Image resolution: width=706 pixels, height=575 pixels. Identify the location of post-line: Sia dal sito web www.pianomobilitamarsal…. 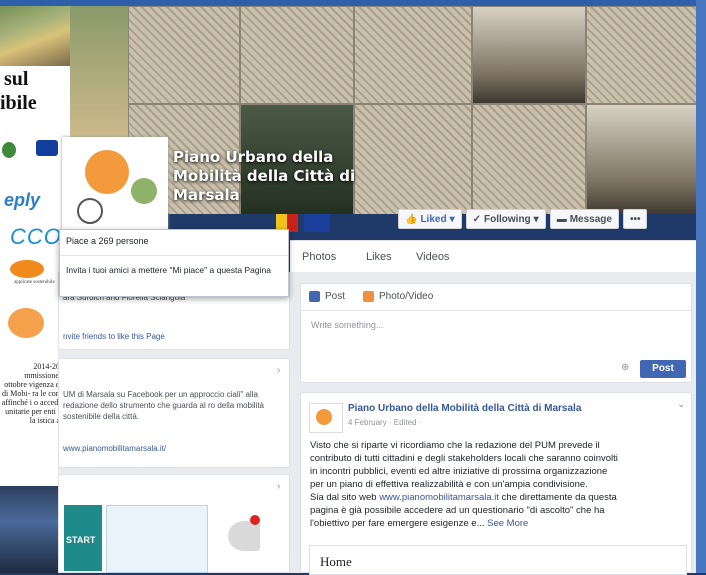
(499, 497).